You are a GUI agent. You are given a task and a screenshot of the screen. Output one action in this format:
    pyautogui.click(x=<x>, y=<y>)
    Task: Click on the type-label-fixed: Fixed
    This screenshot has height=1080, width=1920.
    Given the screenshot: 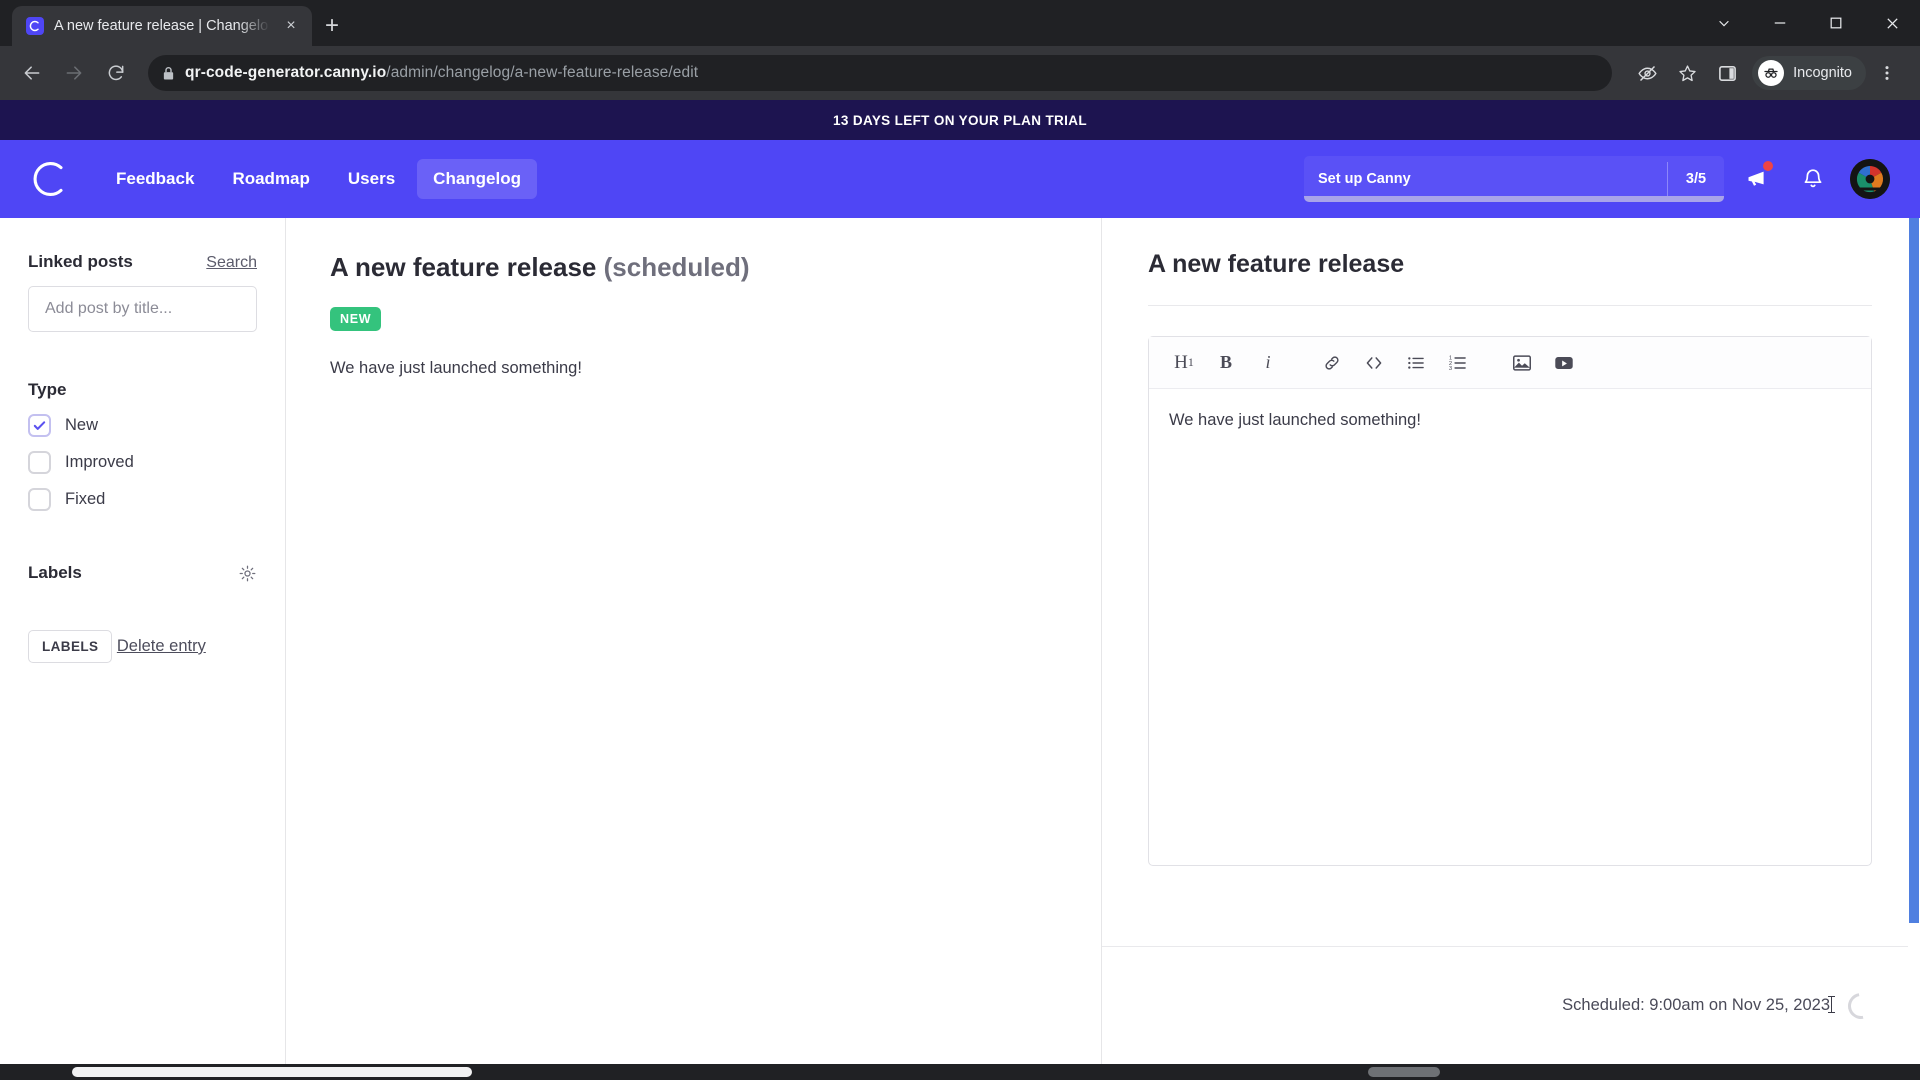 What is the action you would take?
    pyautogui.click(x=85, y=499)
    